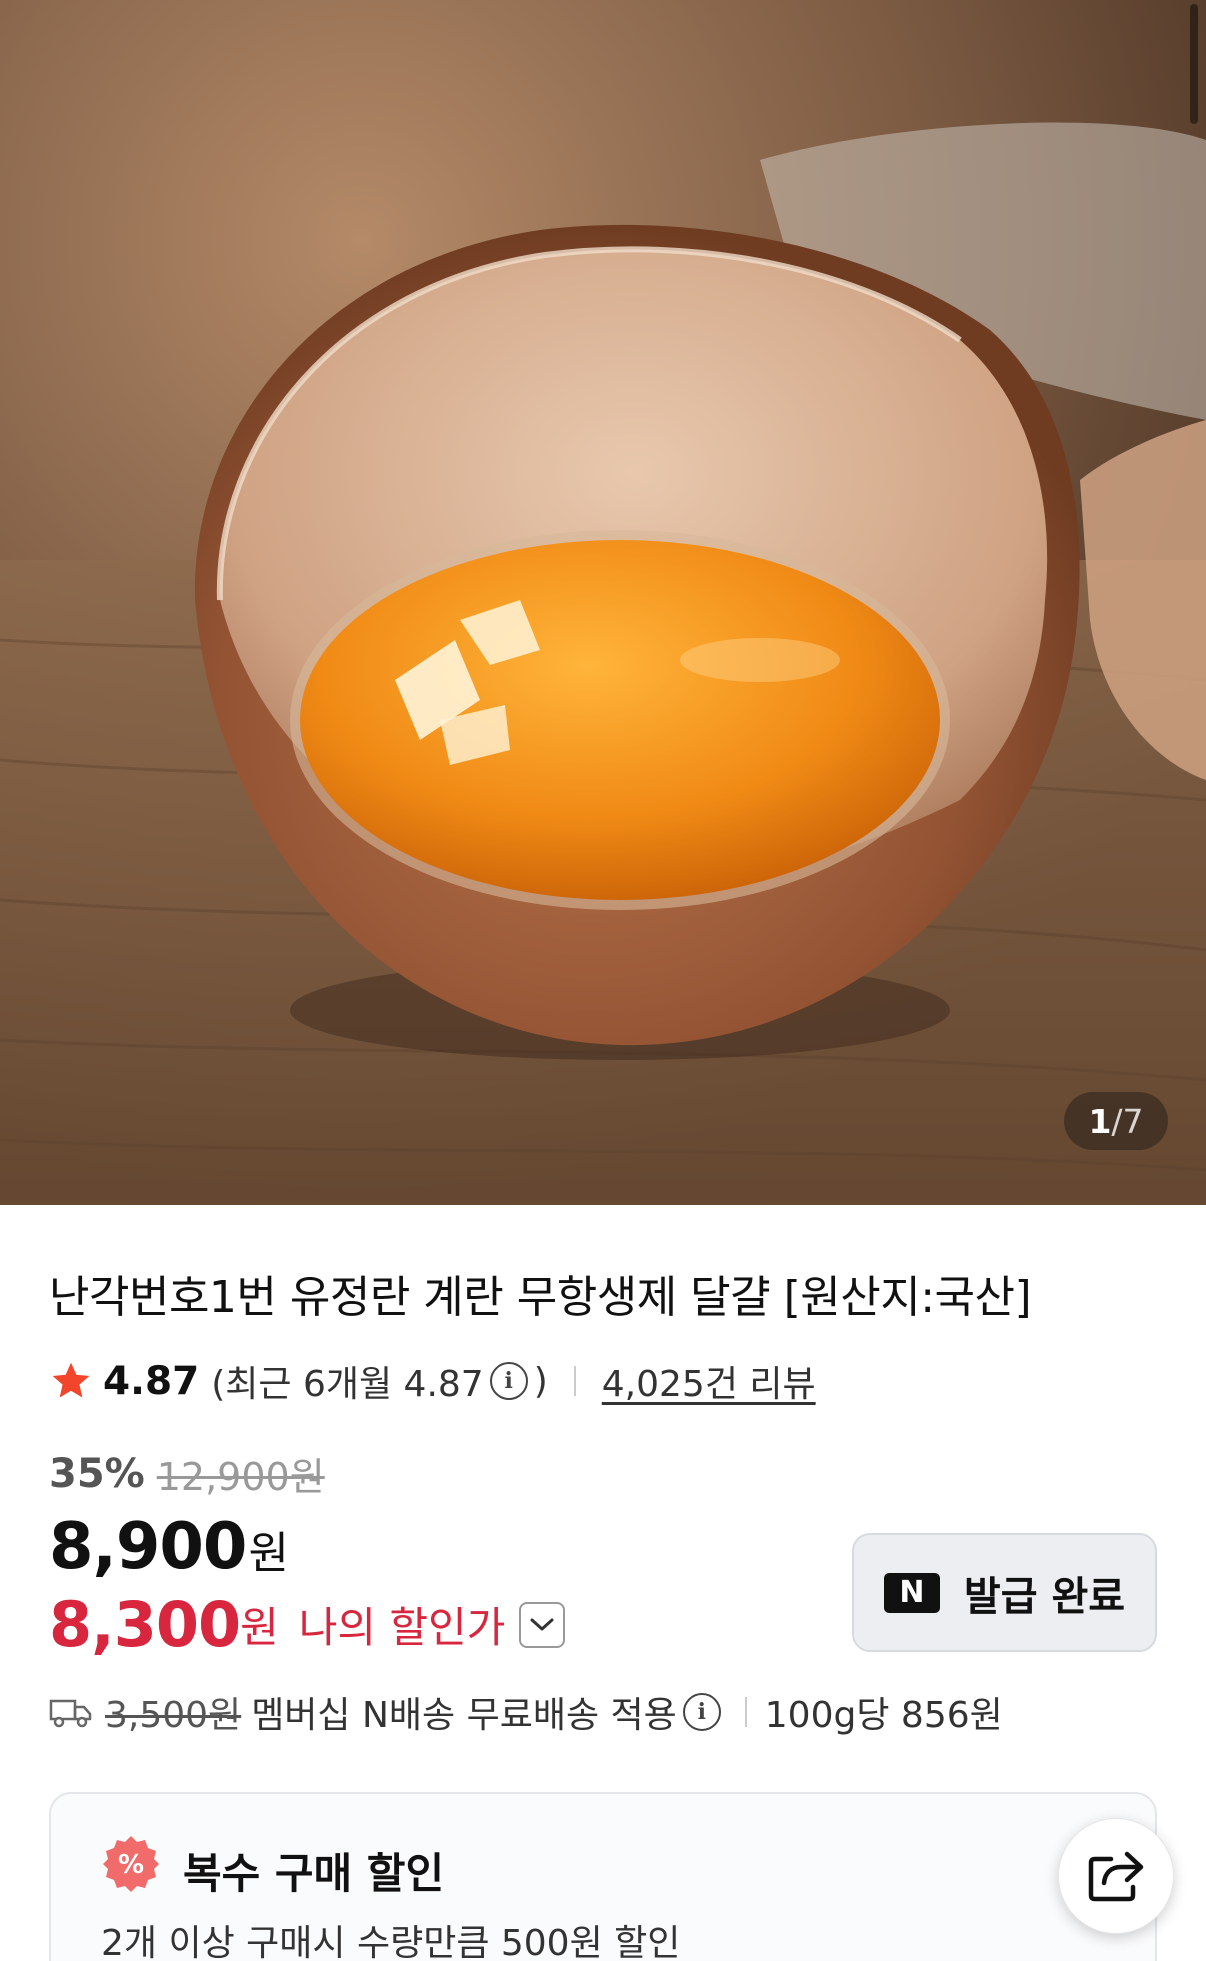  What do you see at coordinates (464, 1715) in the screenshot?
I see `shipping-text: 멤버십 N배송 무료배송 적용` at bounding box center [464, 1715].